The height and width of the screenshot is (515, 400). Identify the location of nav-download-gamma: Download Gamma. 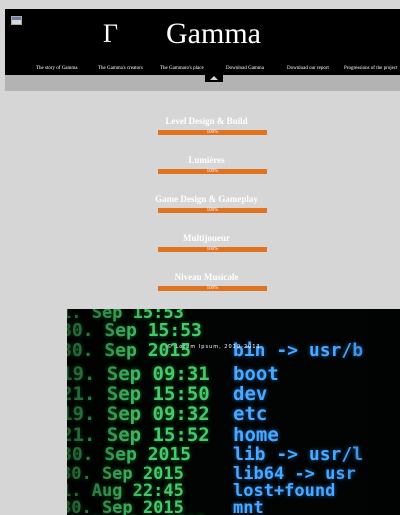
(245, 69).